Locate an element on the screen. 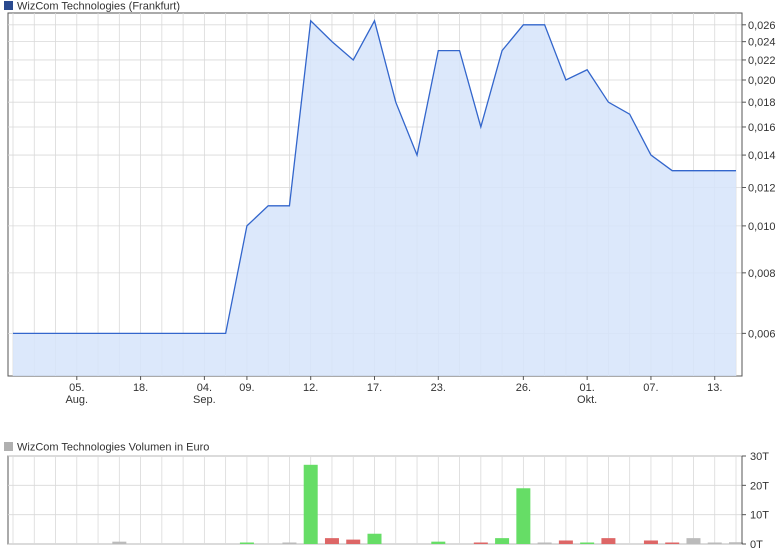  price-x-tick-label: 13. is located at coordinates (714, 388).